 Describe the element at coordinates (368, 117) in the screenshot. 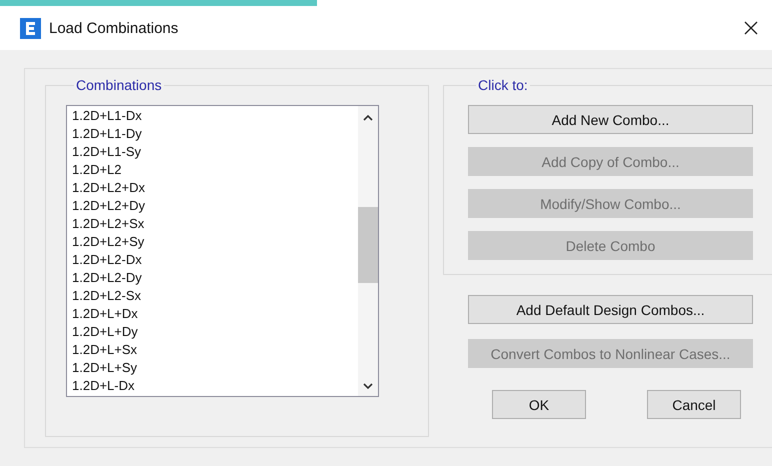

I see `scroll-up-icon` at that location.